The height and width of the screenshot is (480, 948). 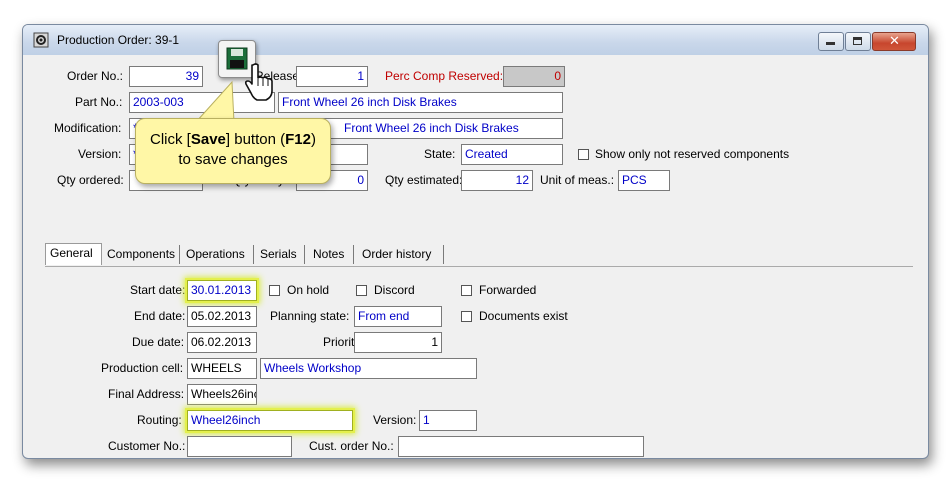 I want to click on tooltip-line-1: Click [Save] button (F12), so click(x=233, y=139).